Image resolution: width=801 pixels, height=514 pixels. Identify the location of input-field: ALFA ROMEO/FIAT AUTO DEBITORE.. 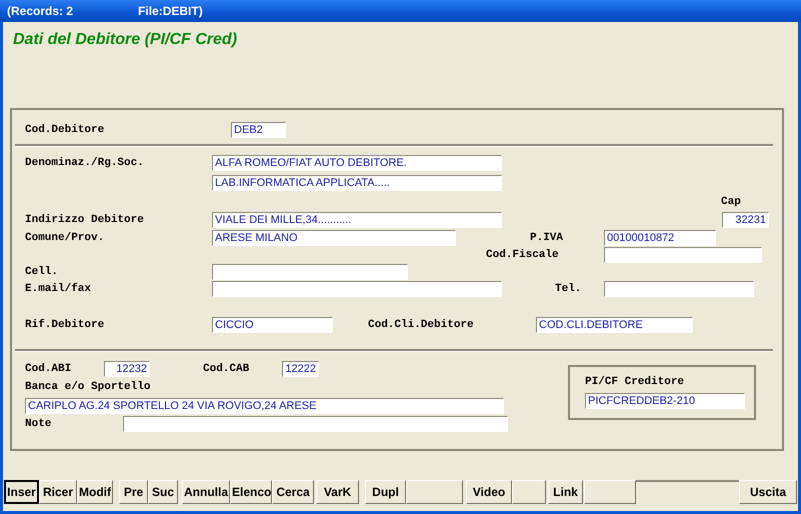
(357, 162).